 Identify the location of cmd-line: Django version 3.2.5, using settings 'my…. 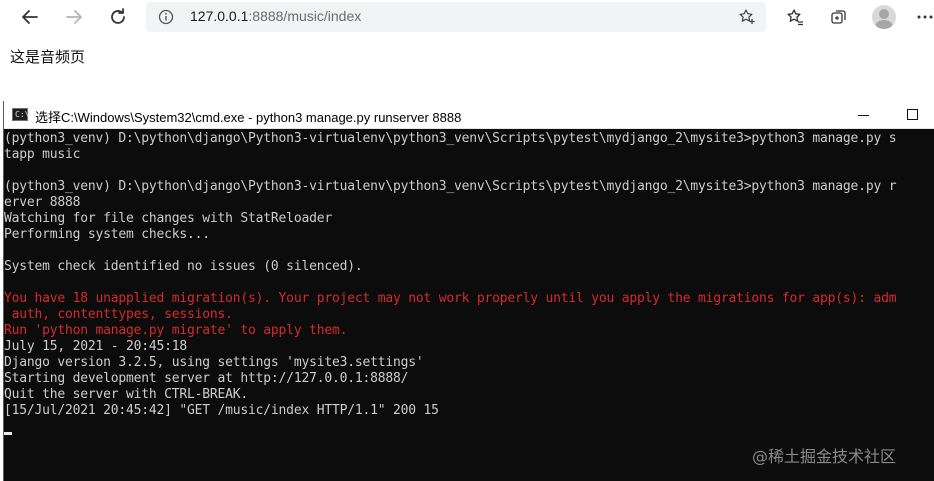
(214, 362).